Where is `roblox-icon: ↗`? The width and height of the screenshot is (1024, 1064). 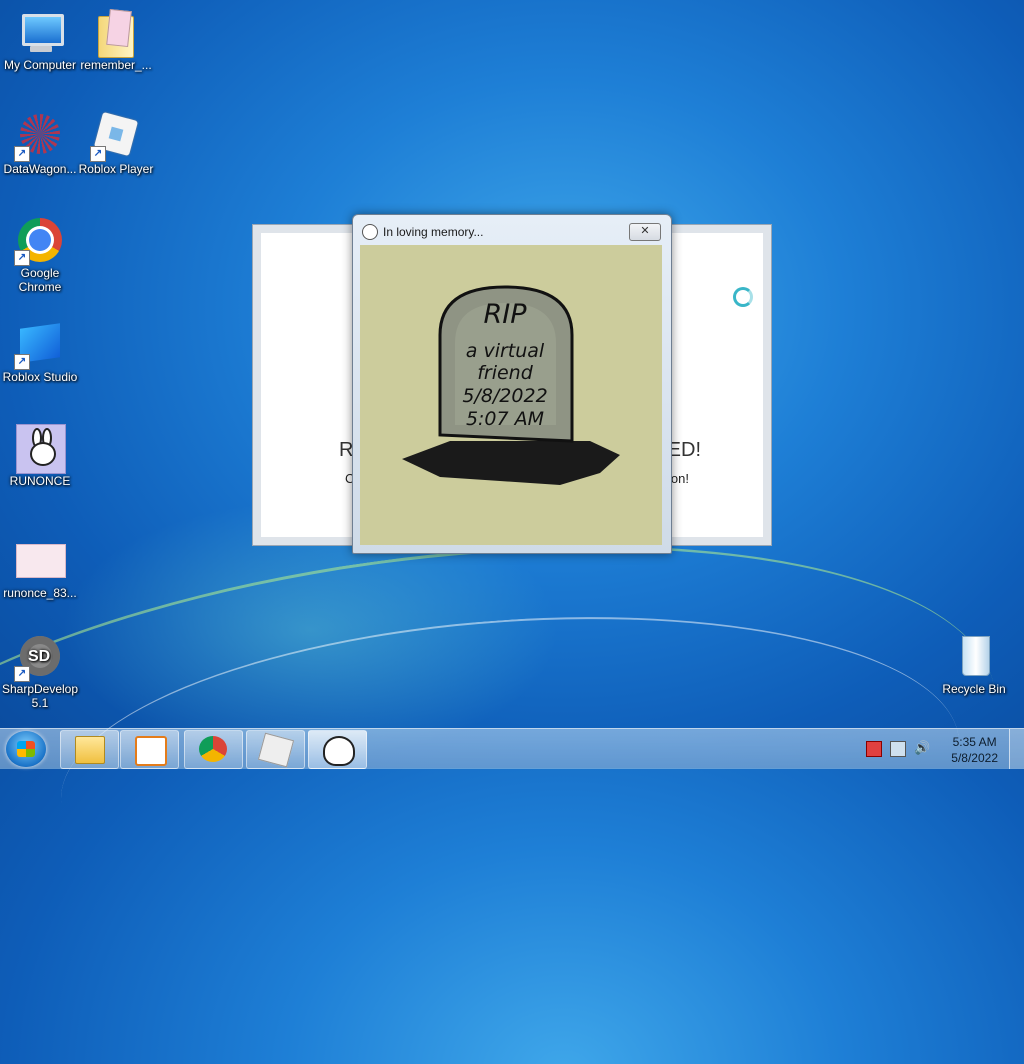
roblox-icon: ↗ is located at coordinates (115, 136).